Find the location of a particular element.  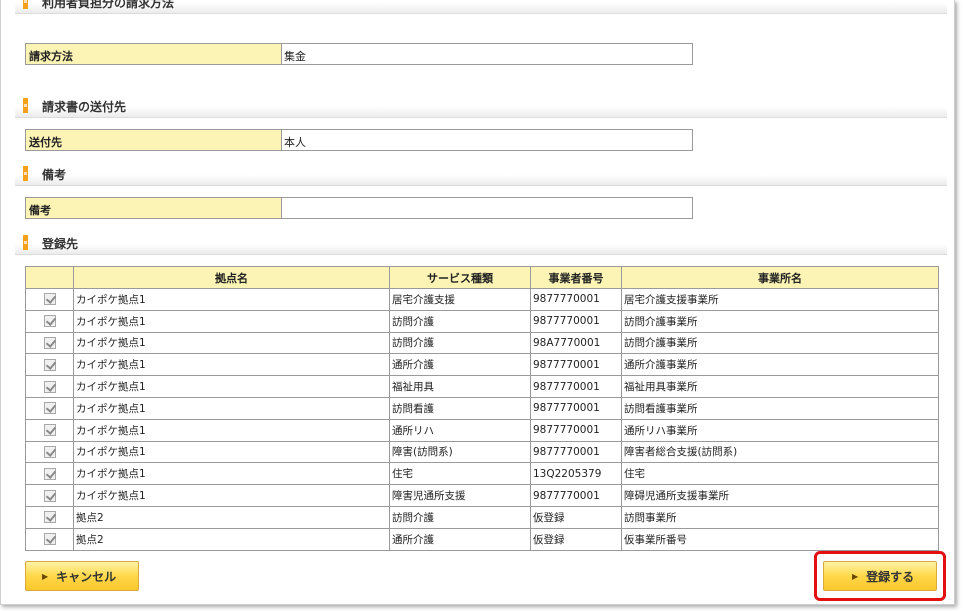

register-button: ▶ 登録する is located at coordinates (880, 576).